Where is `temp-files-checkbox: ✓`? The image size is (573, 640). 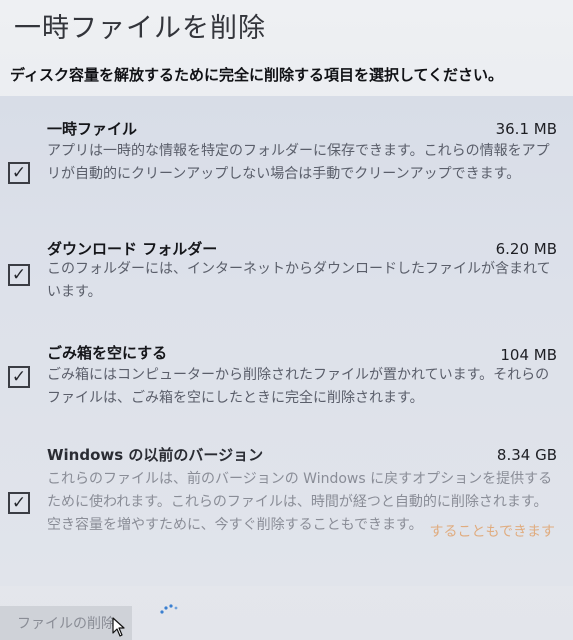 temp-files-checkbox: ✓ is located at coordinates (19, 173).